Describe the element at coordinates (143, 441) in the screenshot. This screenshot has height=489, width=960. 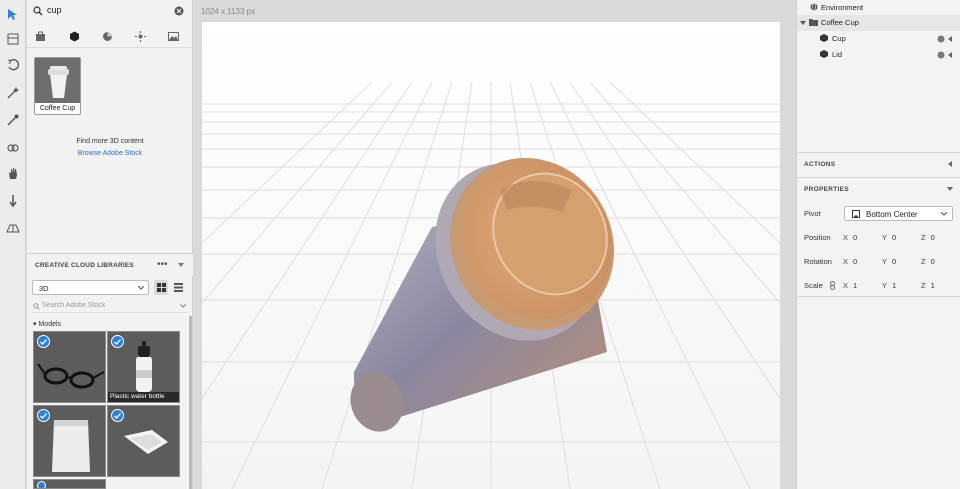
I see `library-item-bowl` at that location.